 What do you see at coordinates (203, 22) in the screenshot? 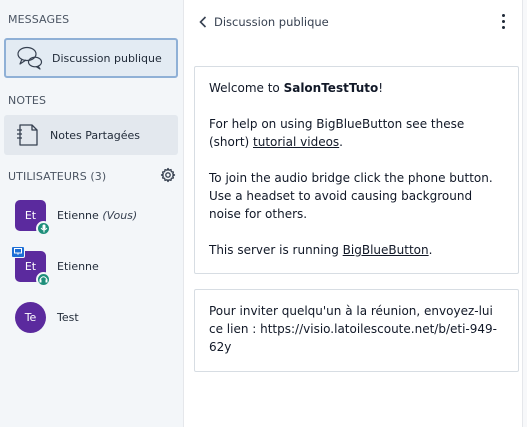
I see `chevron-left-icon` at bounding box center [203, 22].